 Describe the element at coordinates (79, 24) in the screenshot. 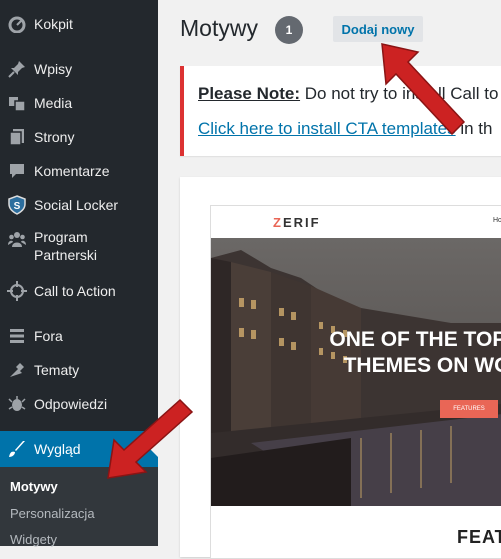

I see `sidebar-item-kokpit: Kokpit` at that location.